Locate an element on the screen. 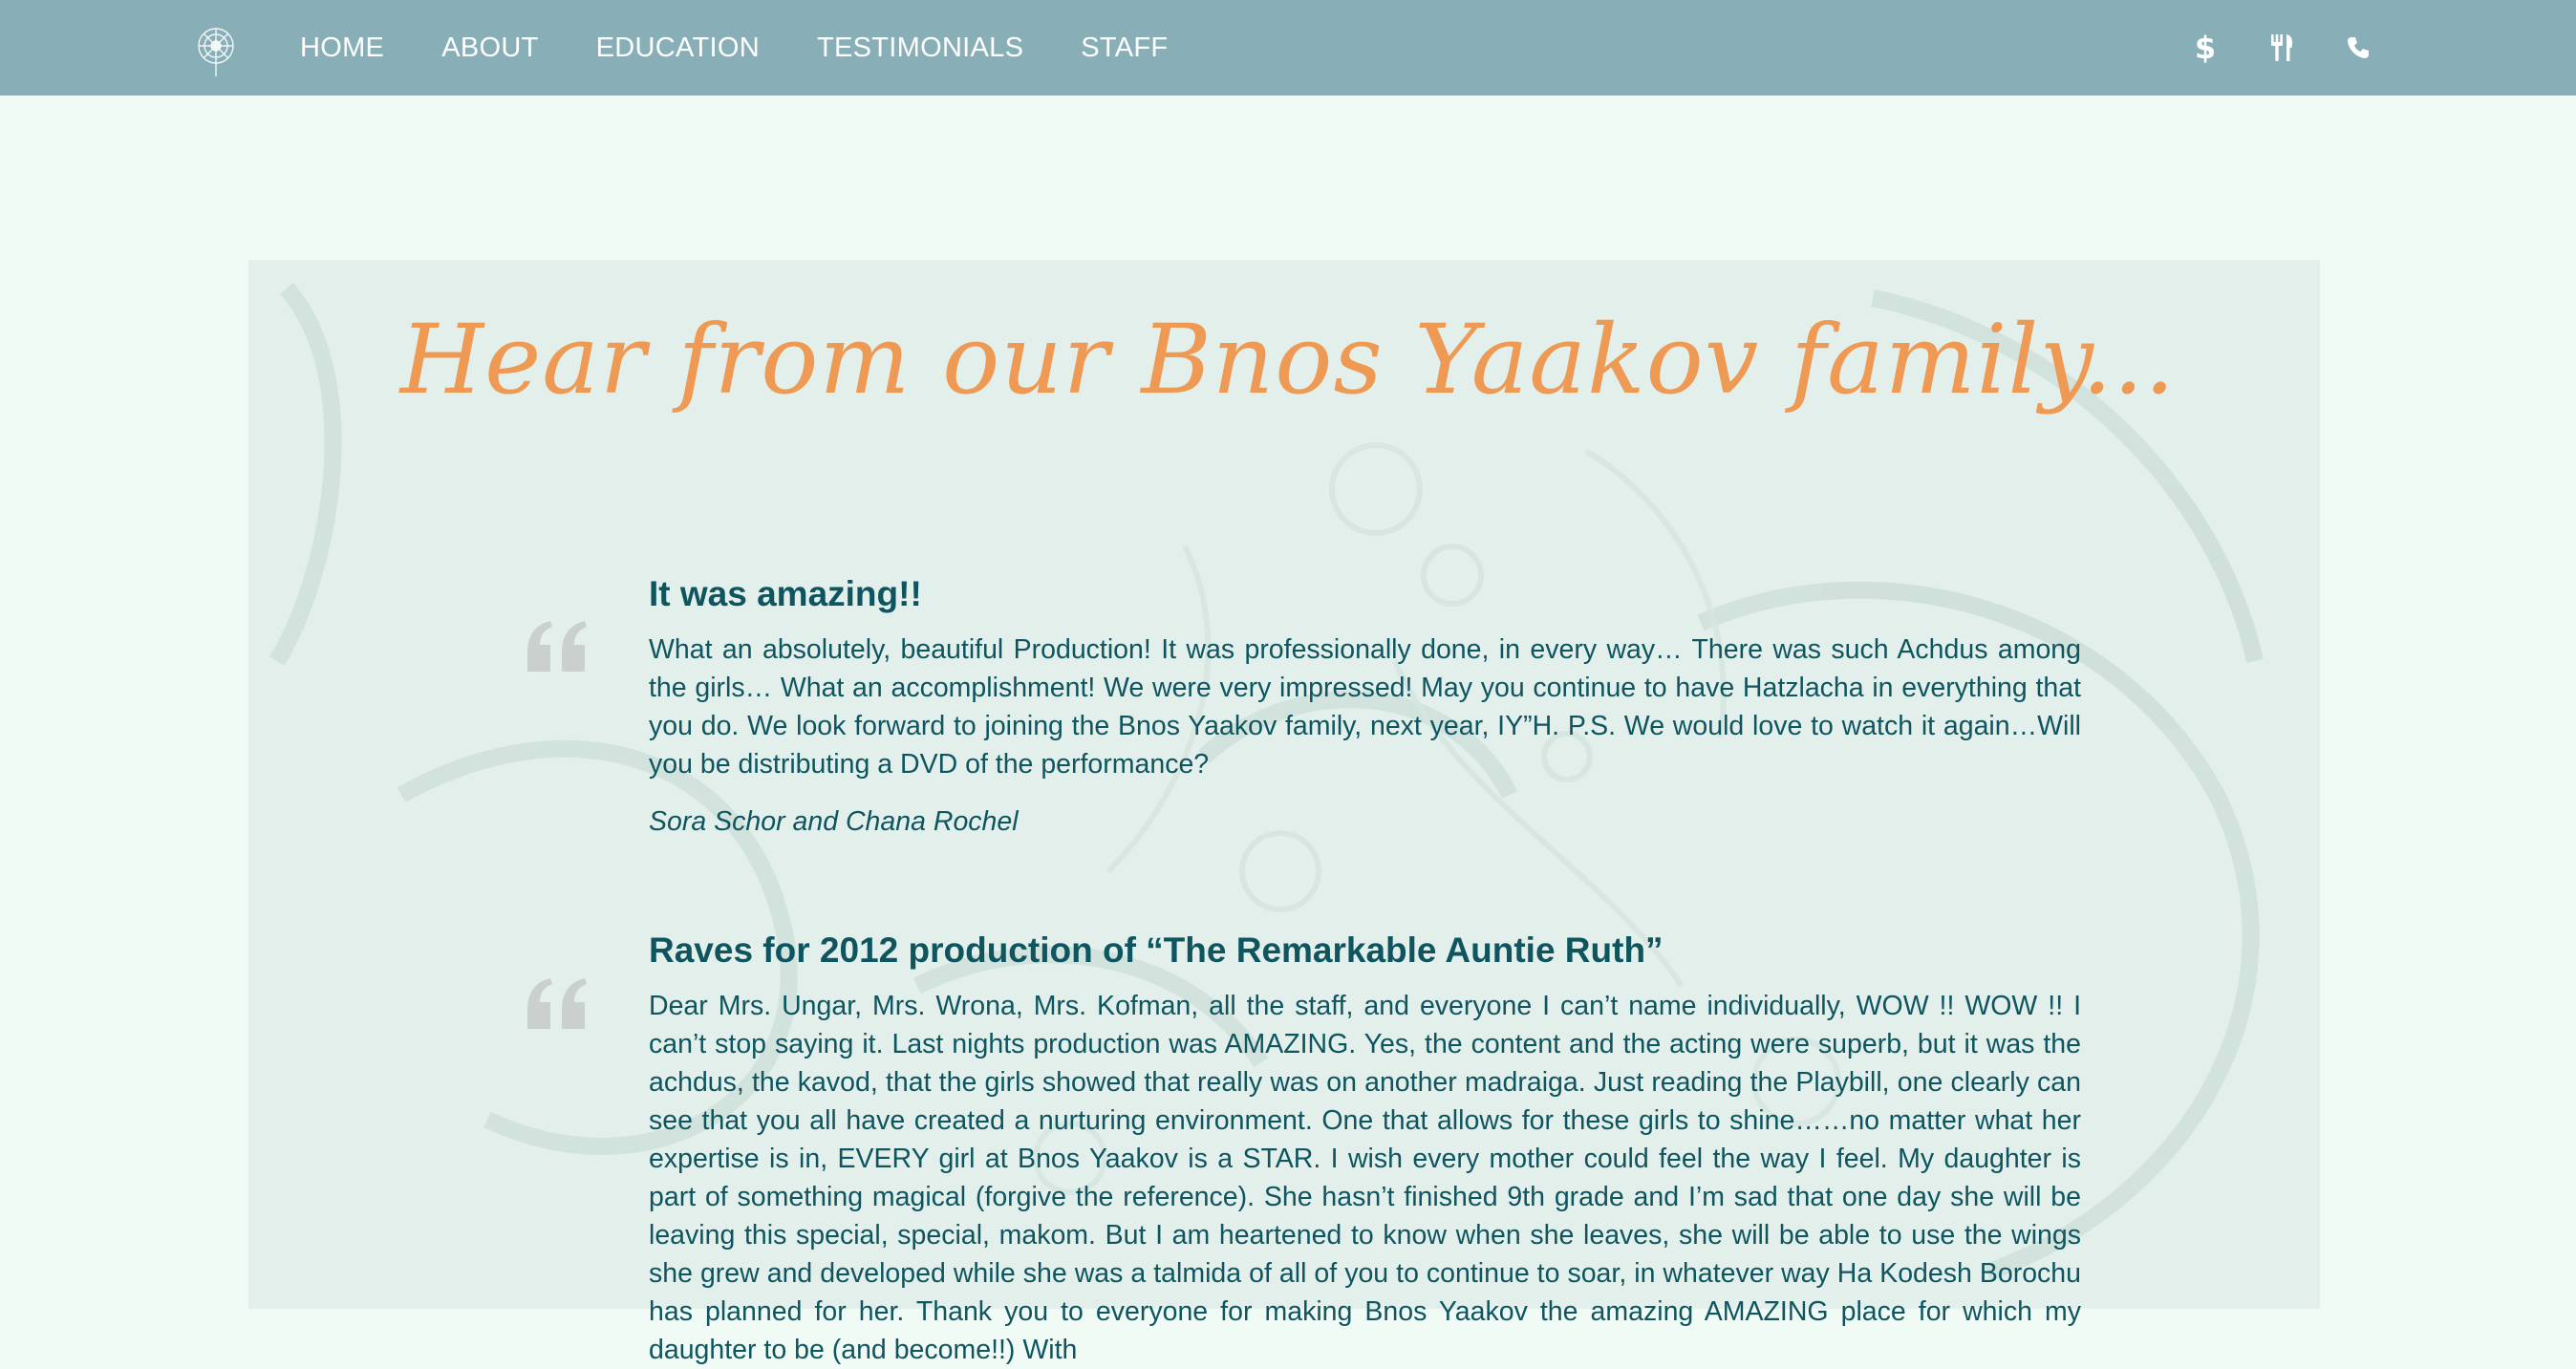 This screenshot has height=1369, width=2576. nav-home: HOME is located at coordinates (342, 48).